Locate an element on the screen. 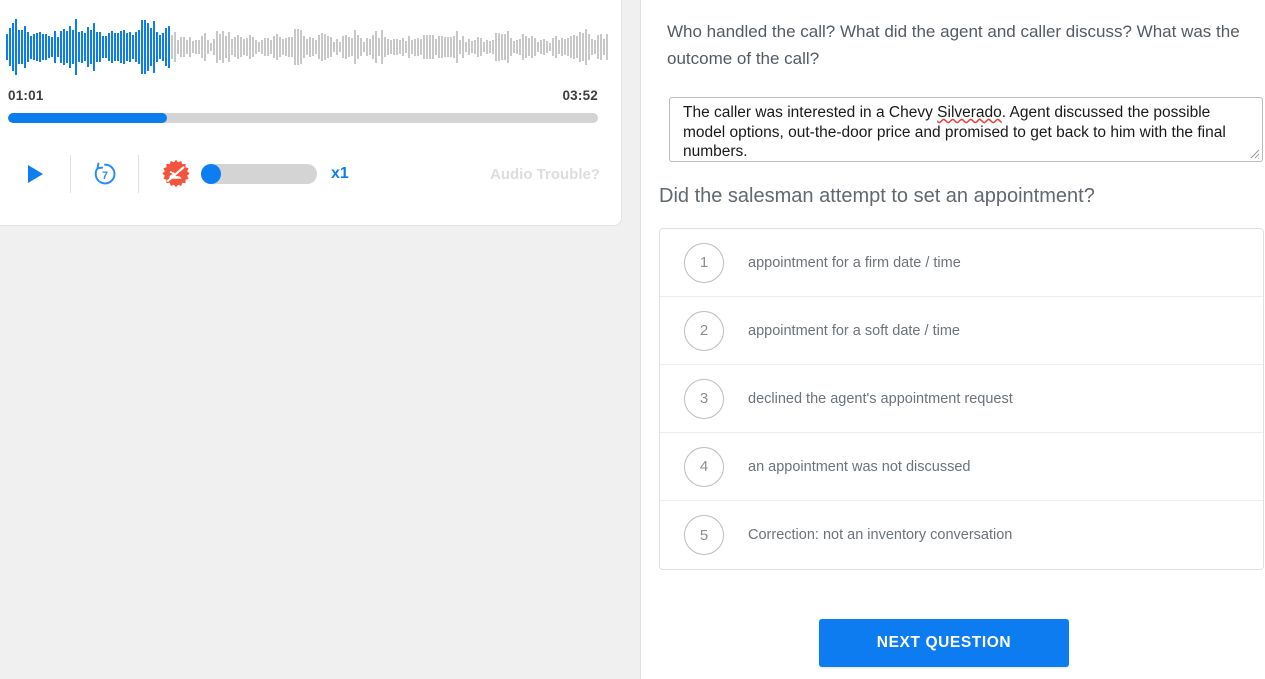 This screenshot has width=1265, height=679. speed-slider-thumb is located at coordinates (211, 174).